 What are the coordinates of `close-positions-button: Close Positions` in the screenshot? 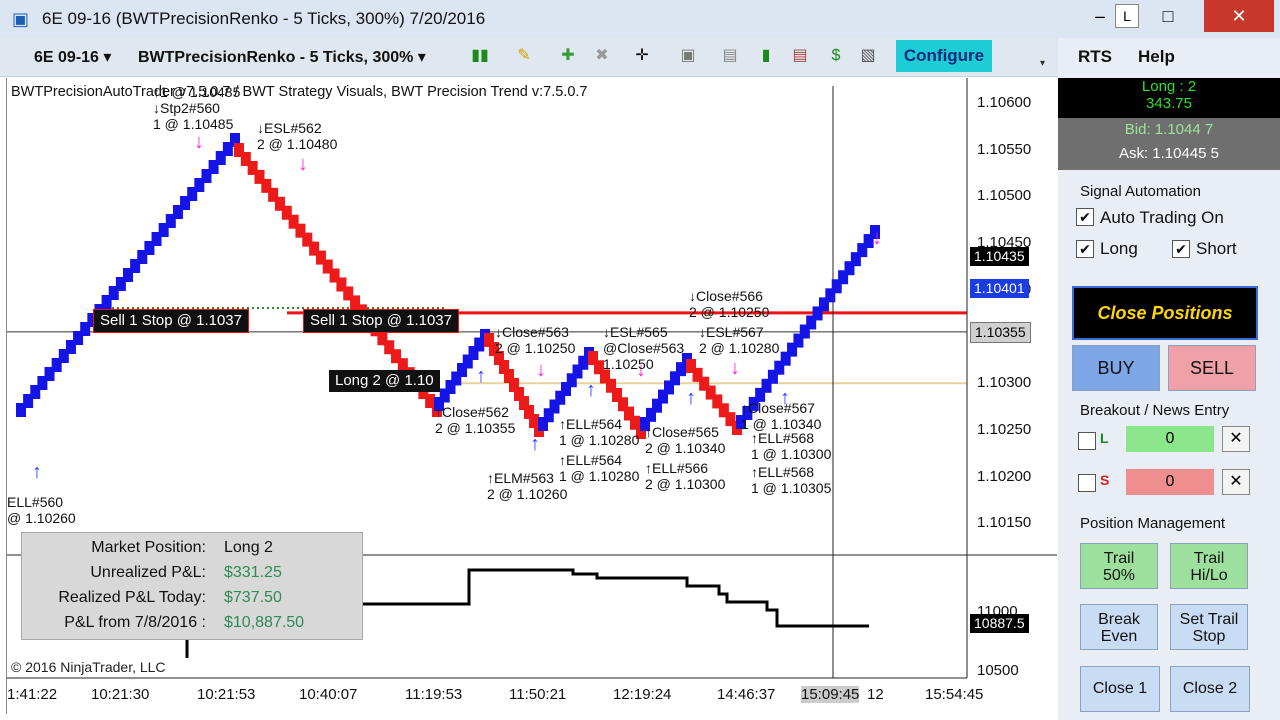 It's located at (1165, 313).